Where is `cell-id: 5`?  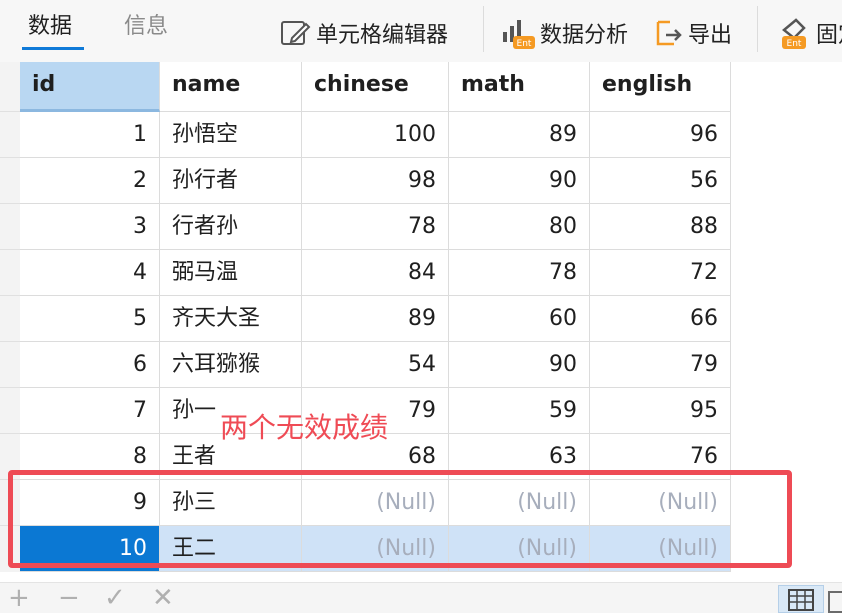 cell-id: 5 is located at coordinates (90, 319).